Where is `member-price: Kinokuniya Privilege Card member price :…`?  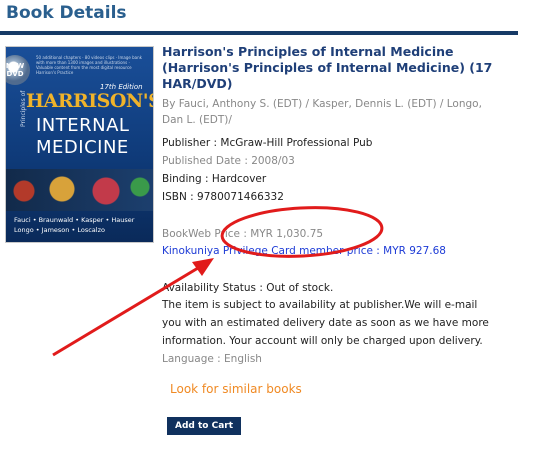
member-price: Kinokuniya Privilege Card member price :… is located at coordinates (304, 251).